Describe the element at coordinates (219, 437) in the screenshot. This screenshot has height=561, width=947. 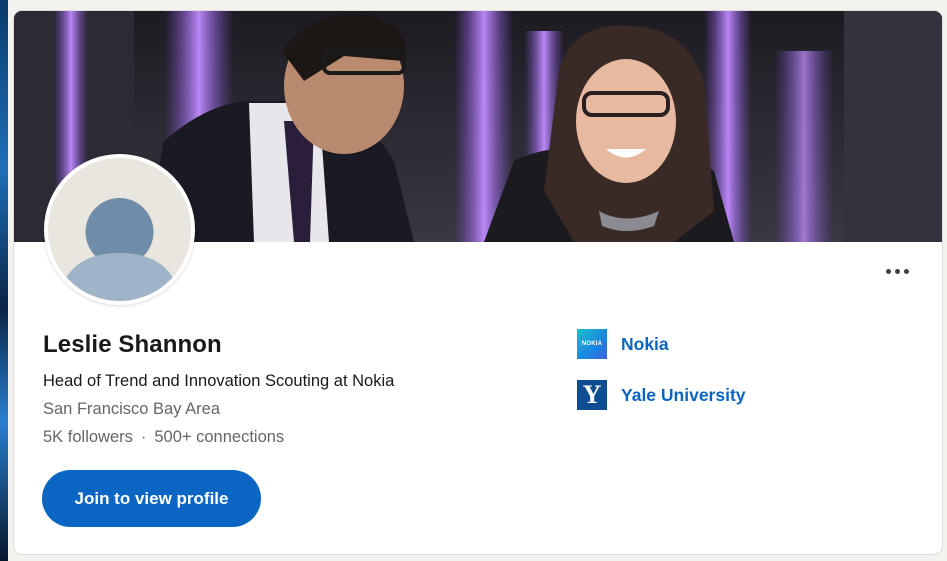
I see `connections-count: 500+ connections` at that location.